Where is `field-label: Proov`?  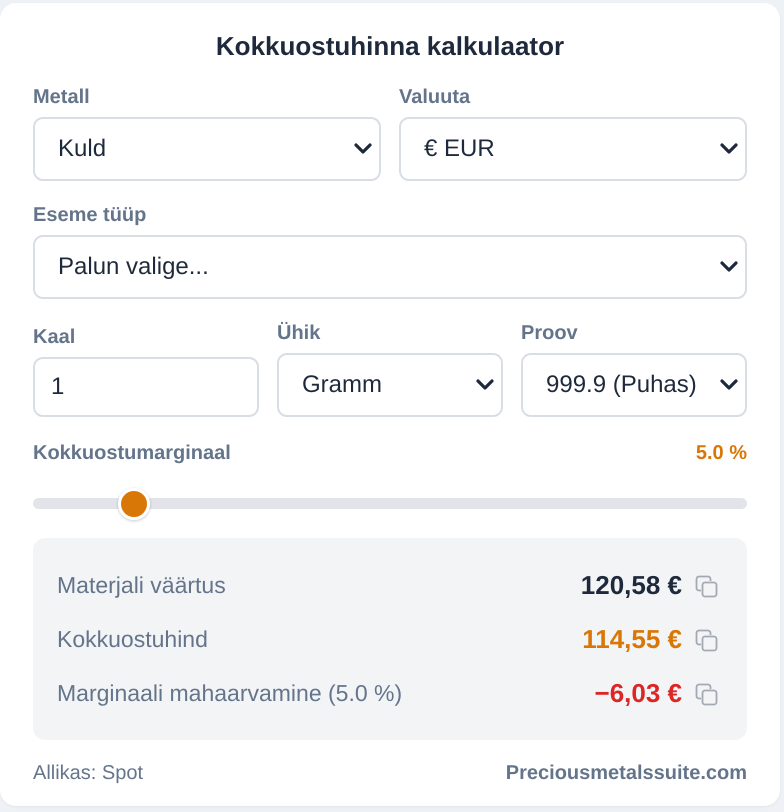 field-label: Proov is located at coordinates (549, 333).